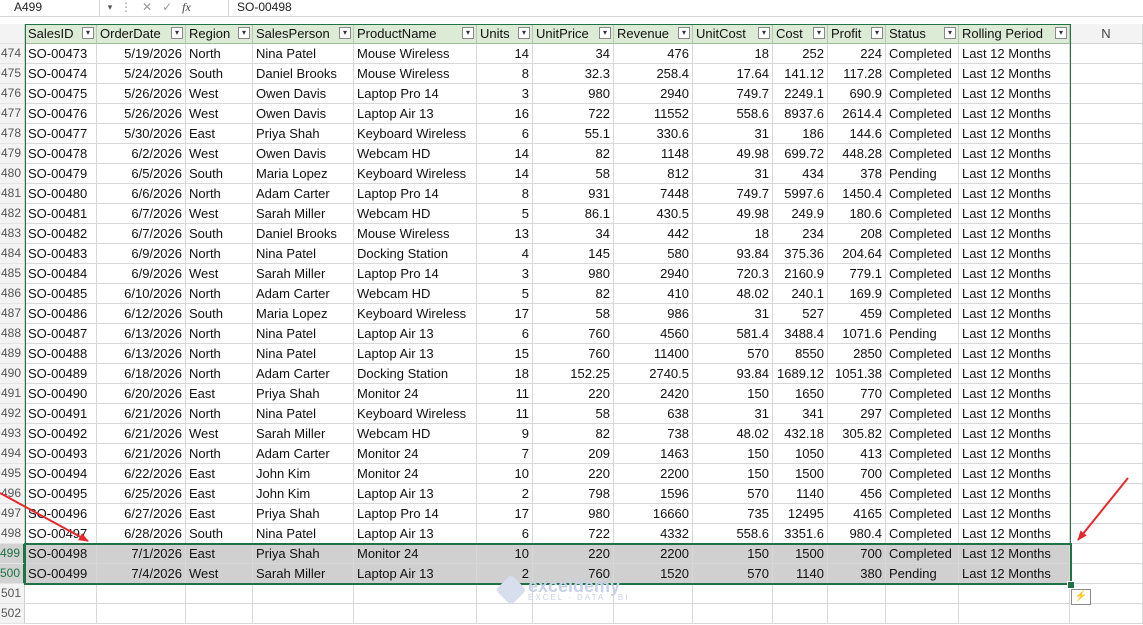 The image size is (1143, 625). I want to click on table-cell-orderdate: 6/28/2026, so click(141, 534).